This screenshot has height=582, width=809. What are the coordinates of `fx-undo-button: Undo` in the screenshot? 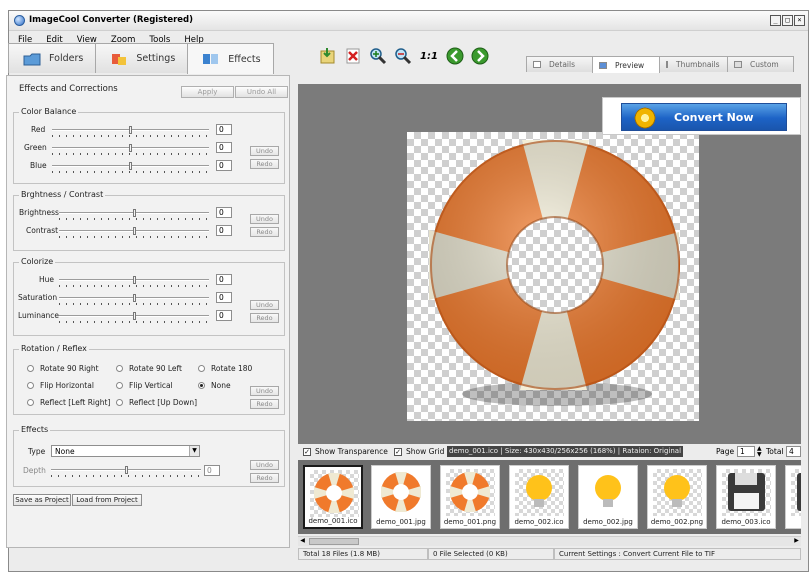 It's located at (264, 465).